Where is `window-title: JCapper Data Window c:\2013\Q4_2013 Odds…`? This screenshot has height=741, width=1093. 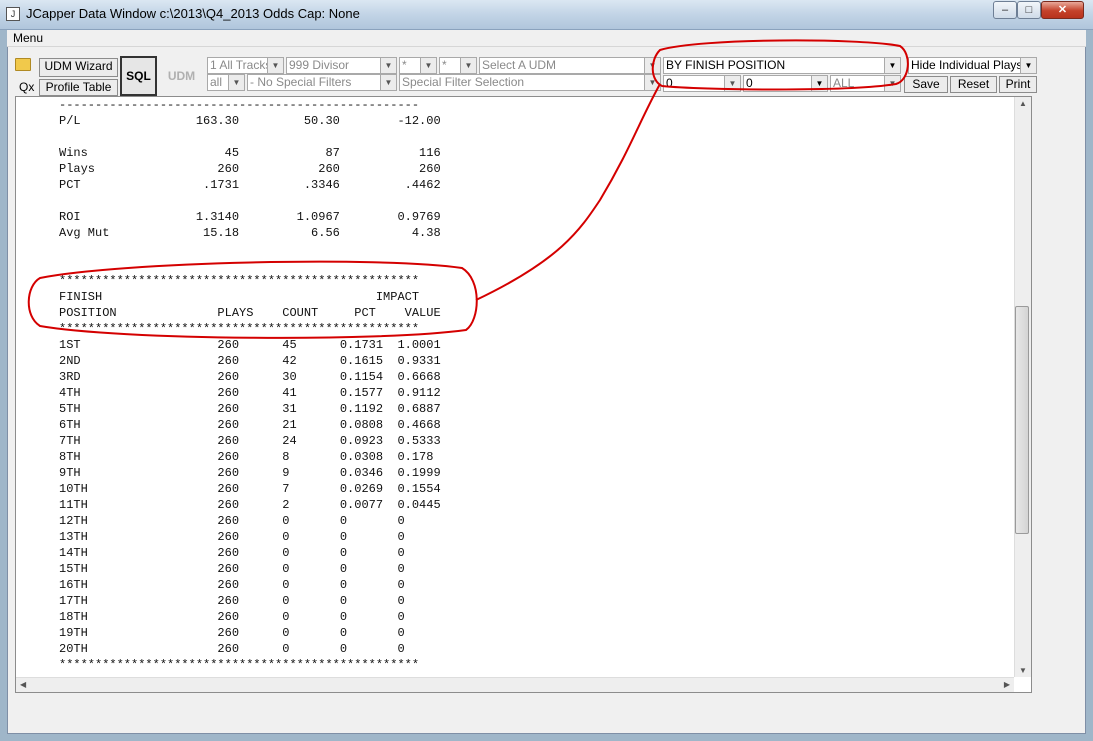
window-title: JCapper Data Window c:\2013\Q4_2013 Odds… is located at coordinates (193, 13).